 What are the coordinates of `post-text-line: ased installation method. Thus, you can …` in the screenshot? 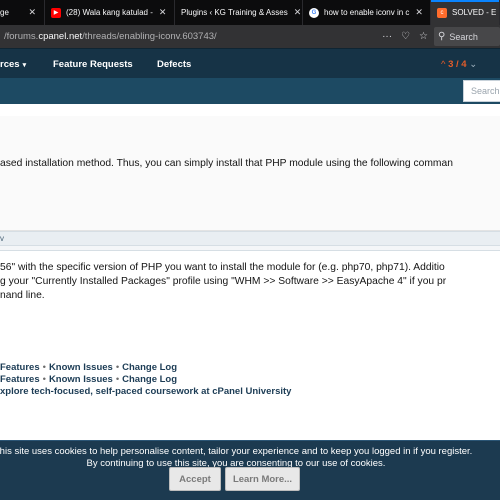 It's located at (226, 163).